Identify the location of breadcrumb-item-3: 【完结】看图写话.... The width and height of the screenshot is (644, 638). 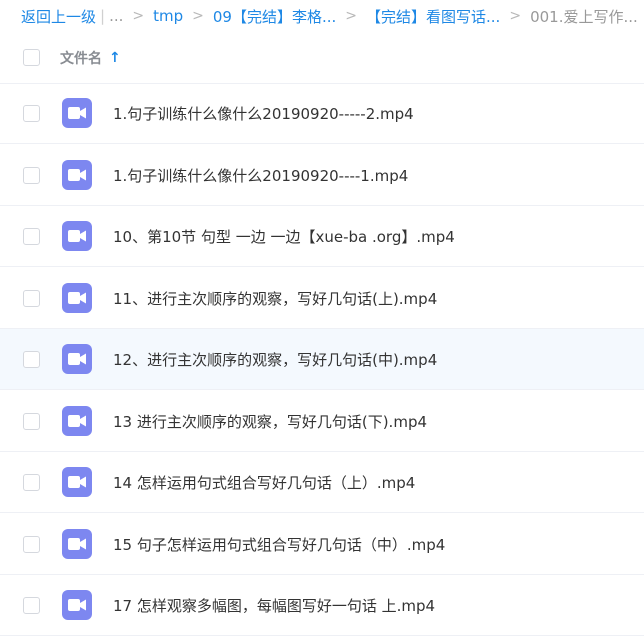
(433, 16).